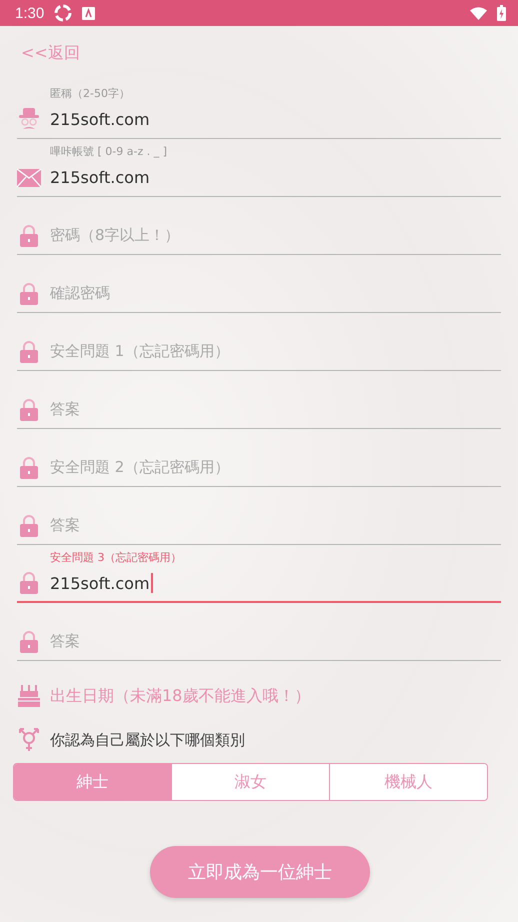 Image resolution: width=518 pixels, height=922 pixels. I want to click on gender-option: 機械人, so click(408, 782).